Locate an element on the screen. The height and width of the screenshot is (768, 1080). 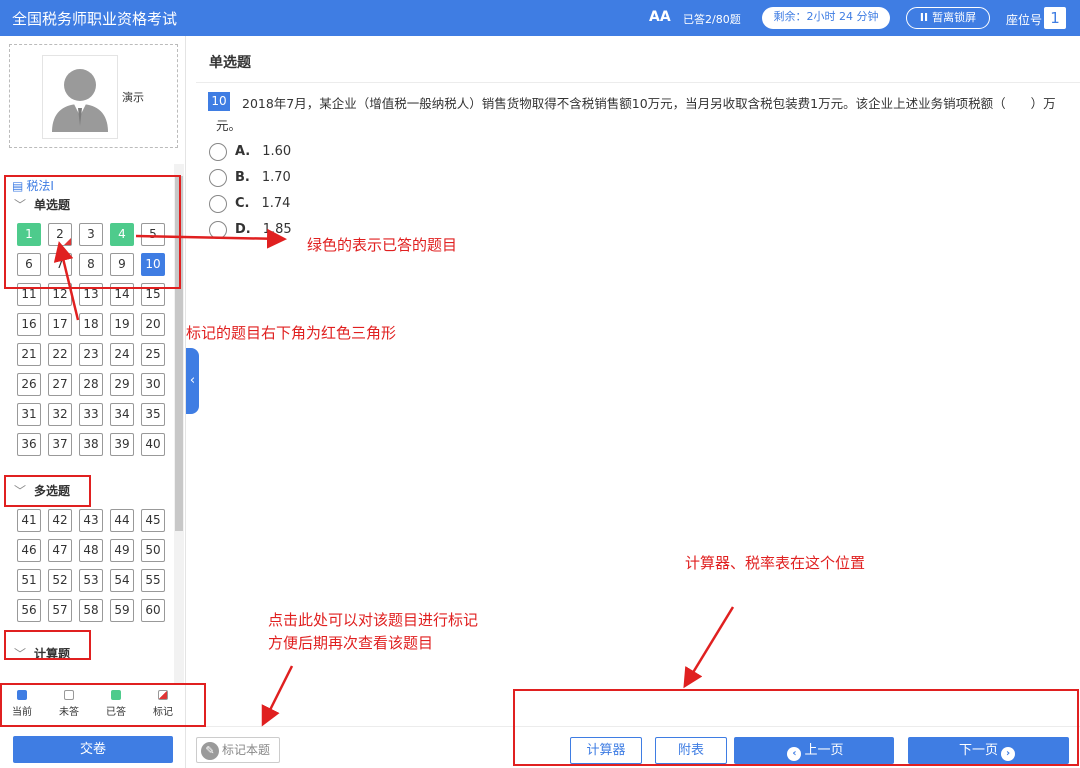
annotation-mark-line1: 点击此处可以对该题目进行标记 is located at coordinates (373, 620).